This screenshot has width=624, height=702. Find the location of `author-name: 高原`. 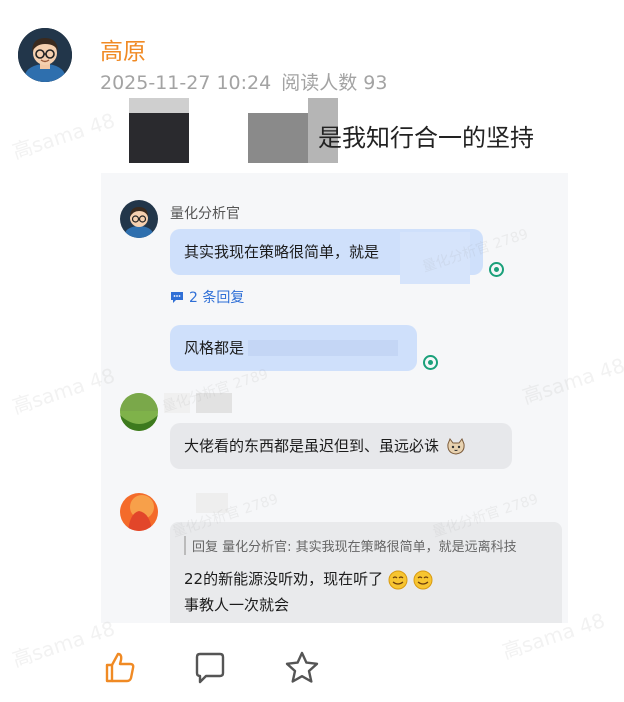

author-name: 高原 is located at coordinates (123, 49).